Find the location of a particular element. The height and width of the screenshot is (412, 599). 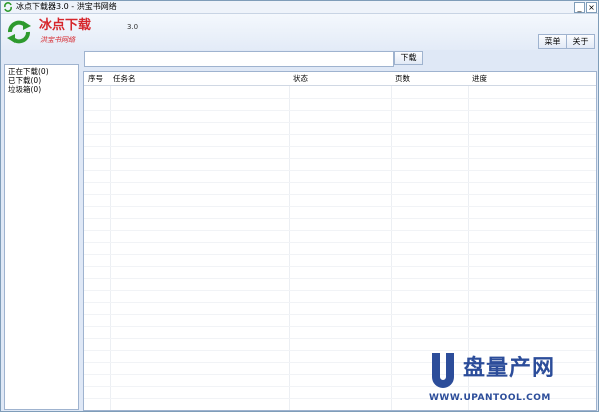

column-header-pages: 页数 is located at coordinates (402, 78).